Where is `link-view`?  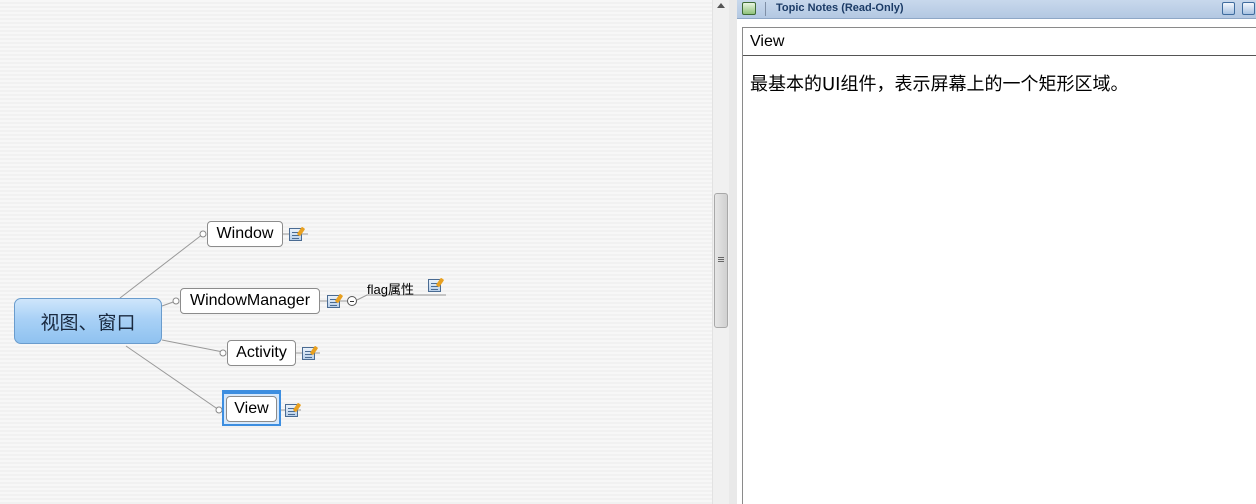 link-view is located at coordinates (172, 378).